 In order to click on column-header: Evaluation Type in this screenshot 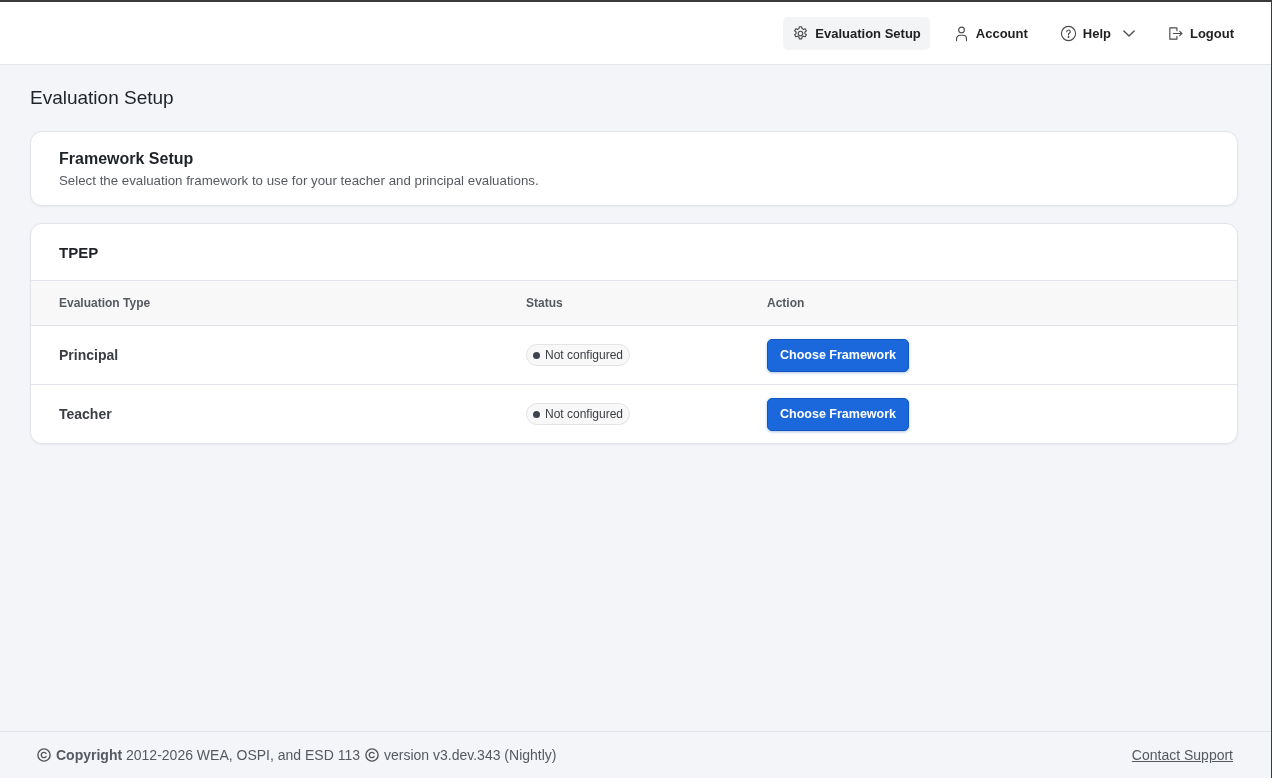, I will do `click(105, 303)`.